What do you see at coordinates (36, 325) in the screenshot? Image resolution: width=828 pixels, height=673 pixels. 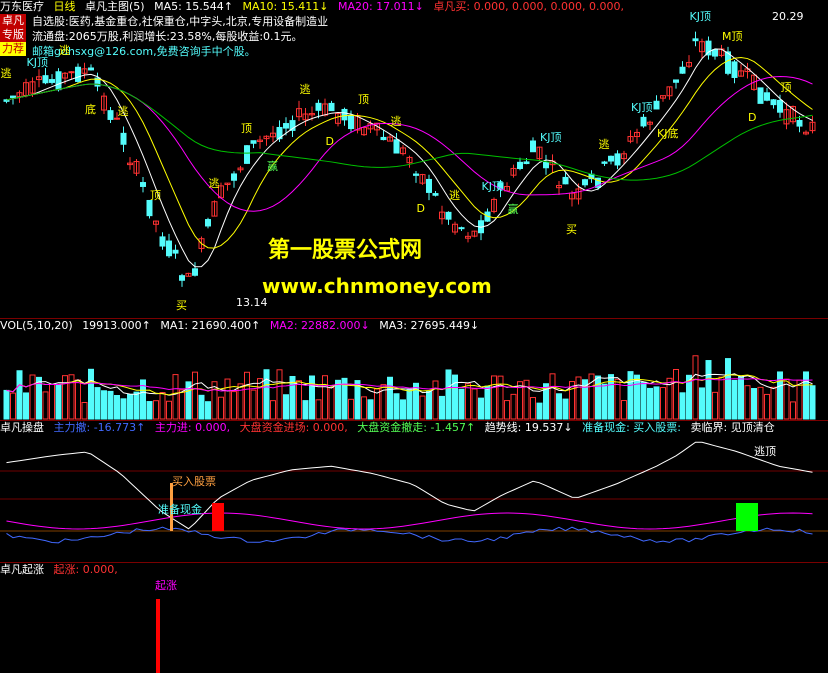 I see `volume-label: VOL(5,10,20)` at bounding box center [36, 325].